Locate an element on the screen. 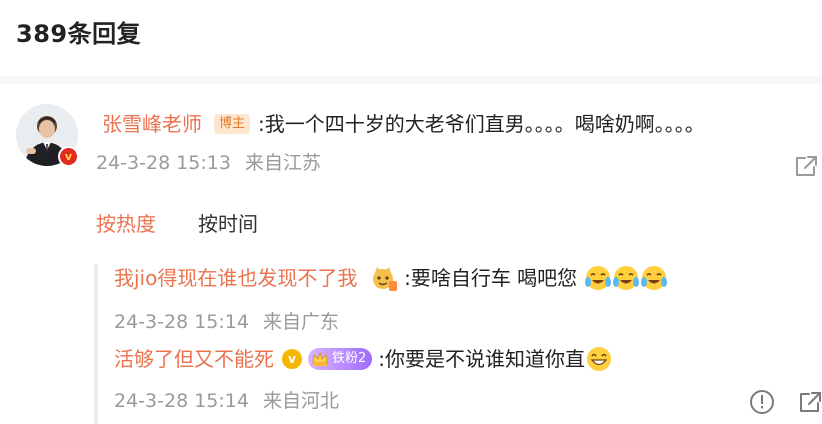  main-comment-source: 来自江苏 is located at coordinates (283, 163).